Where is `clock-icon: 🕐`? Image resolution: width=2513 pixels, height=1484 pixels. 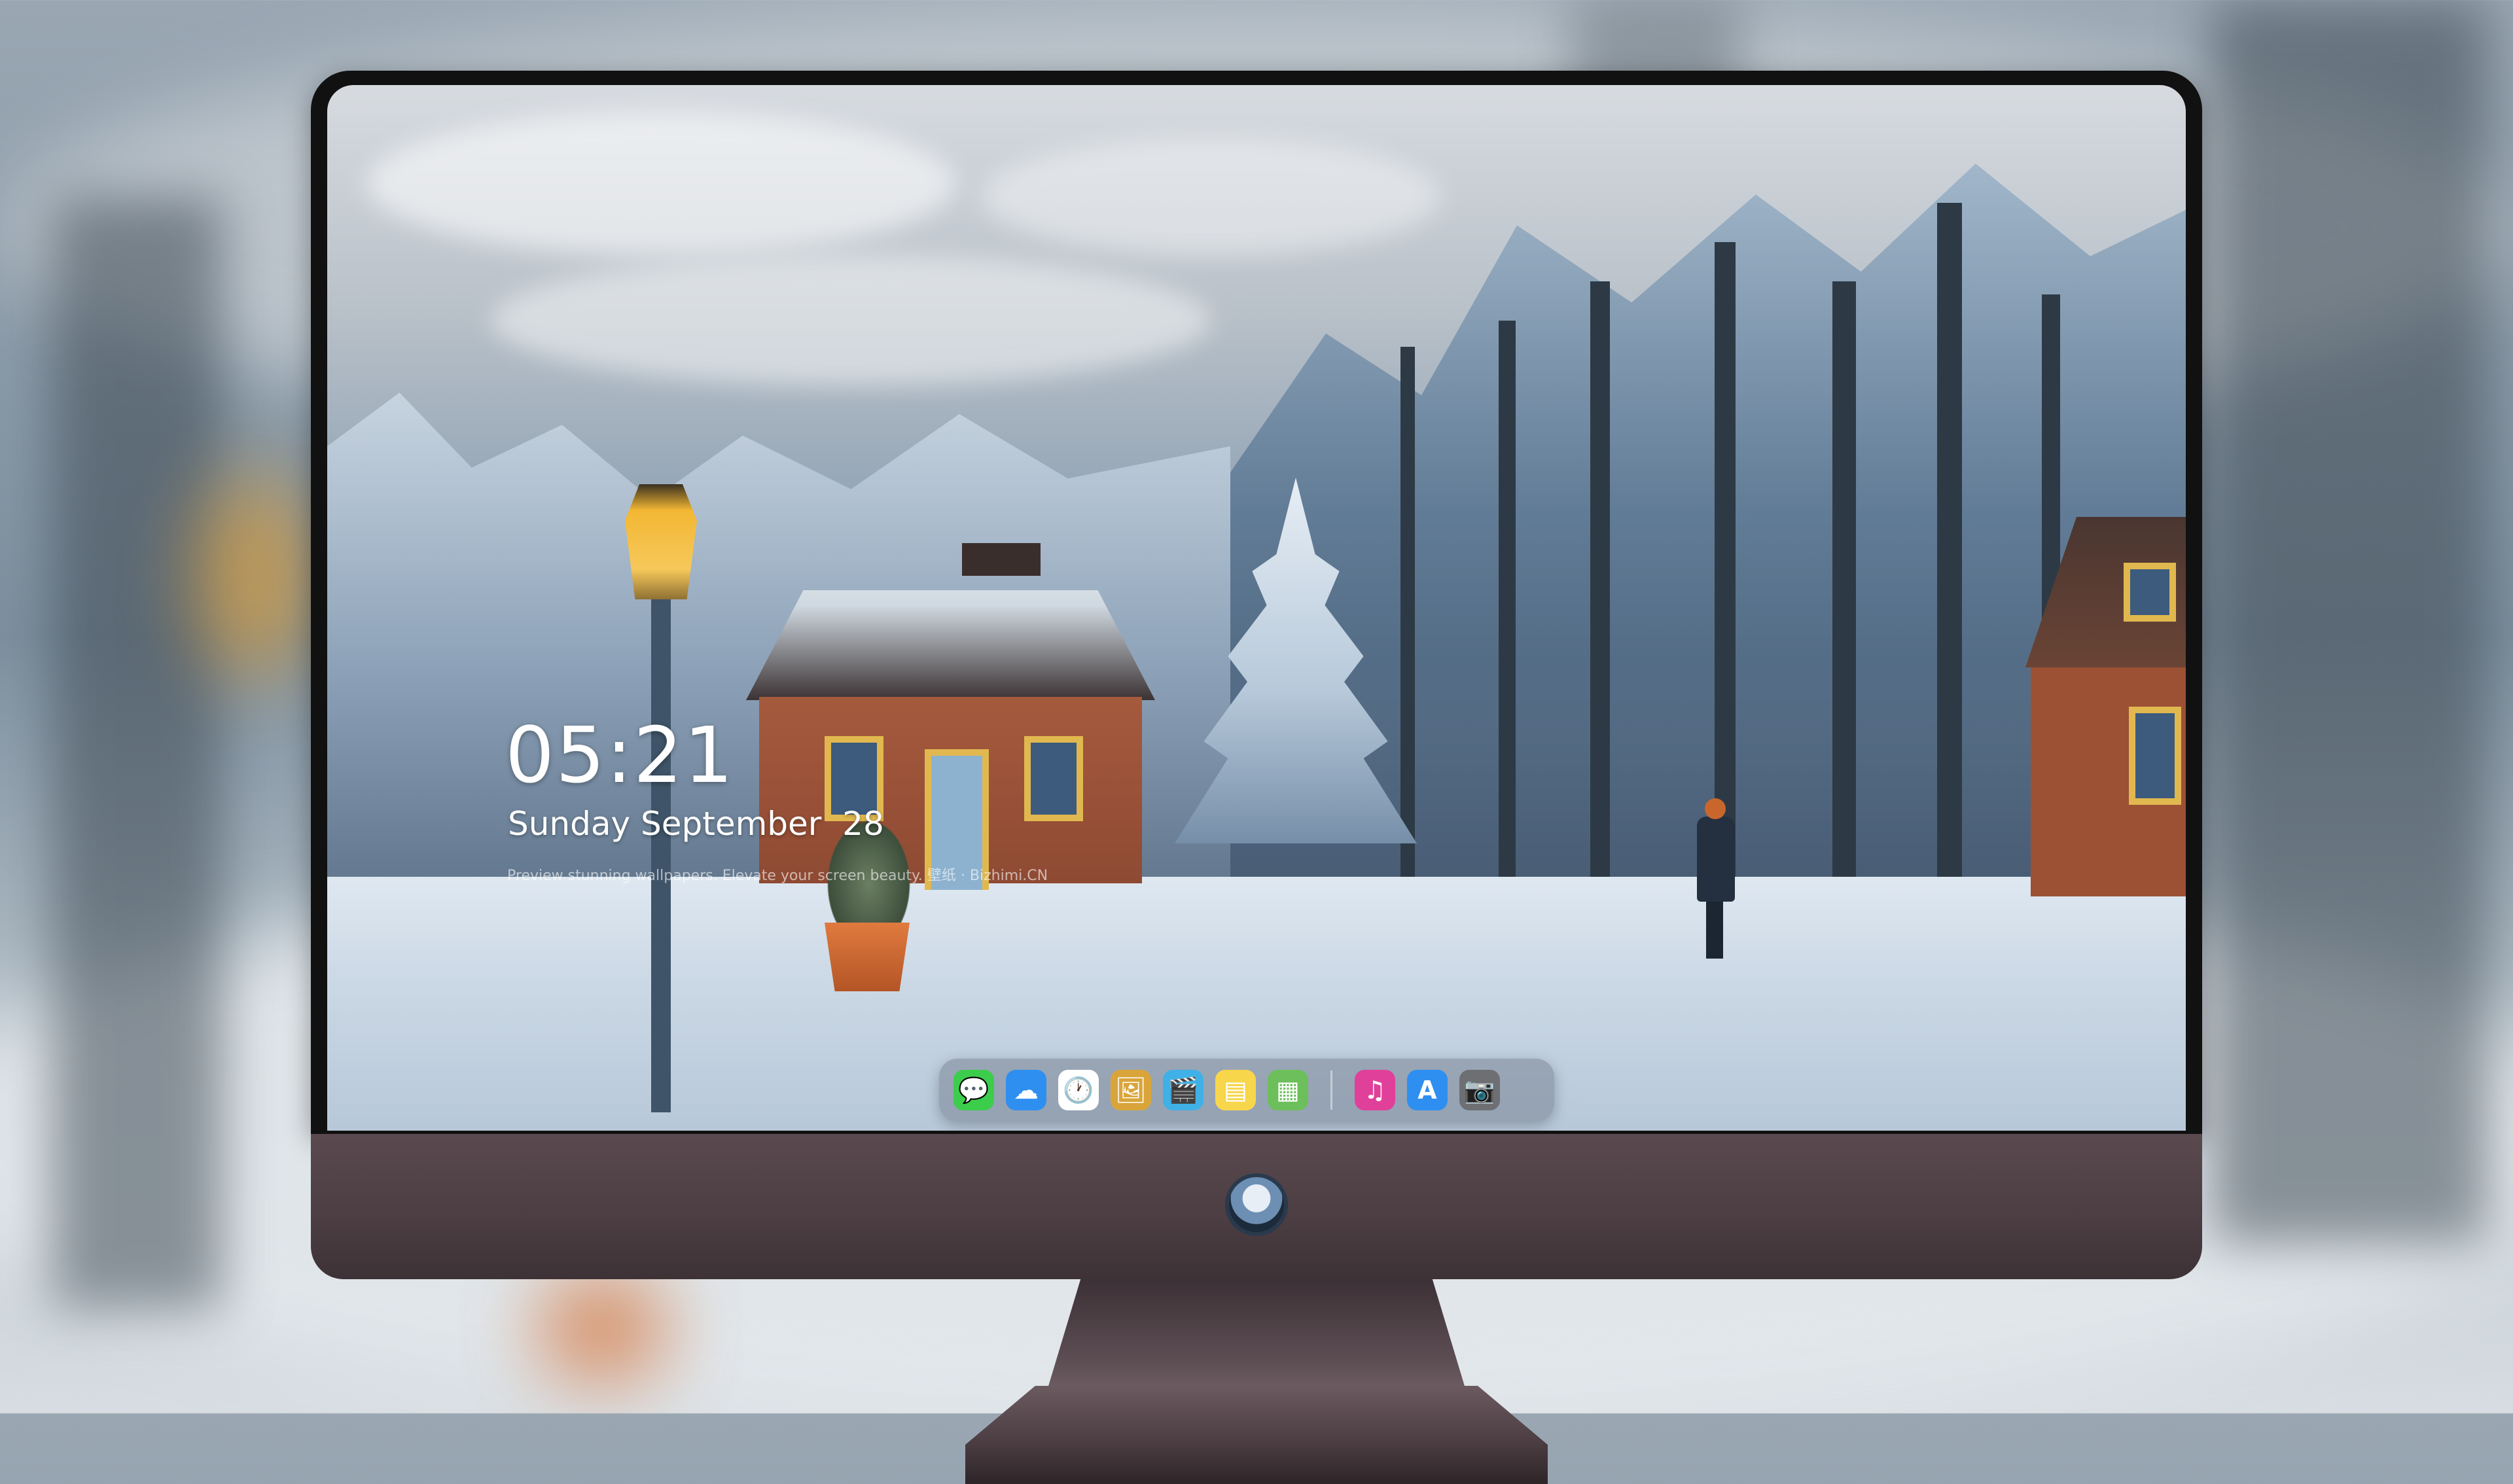
clock-icon: 🕐 is located at coordinates (1078, 1090).